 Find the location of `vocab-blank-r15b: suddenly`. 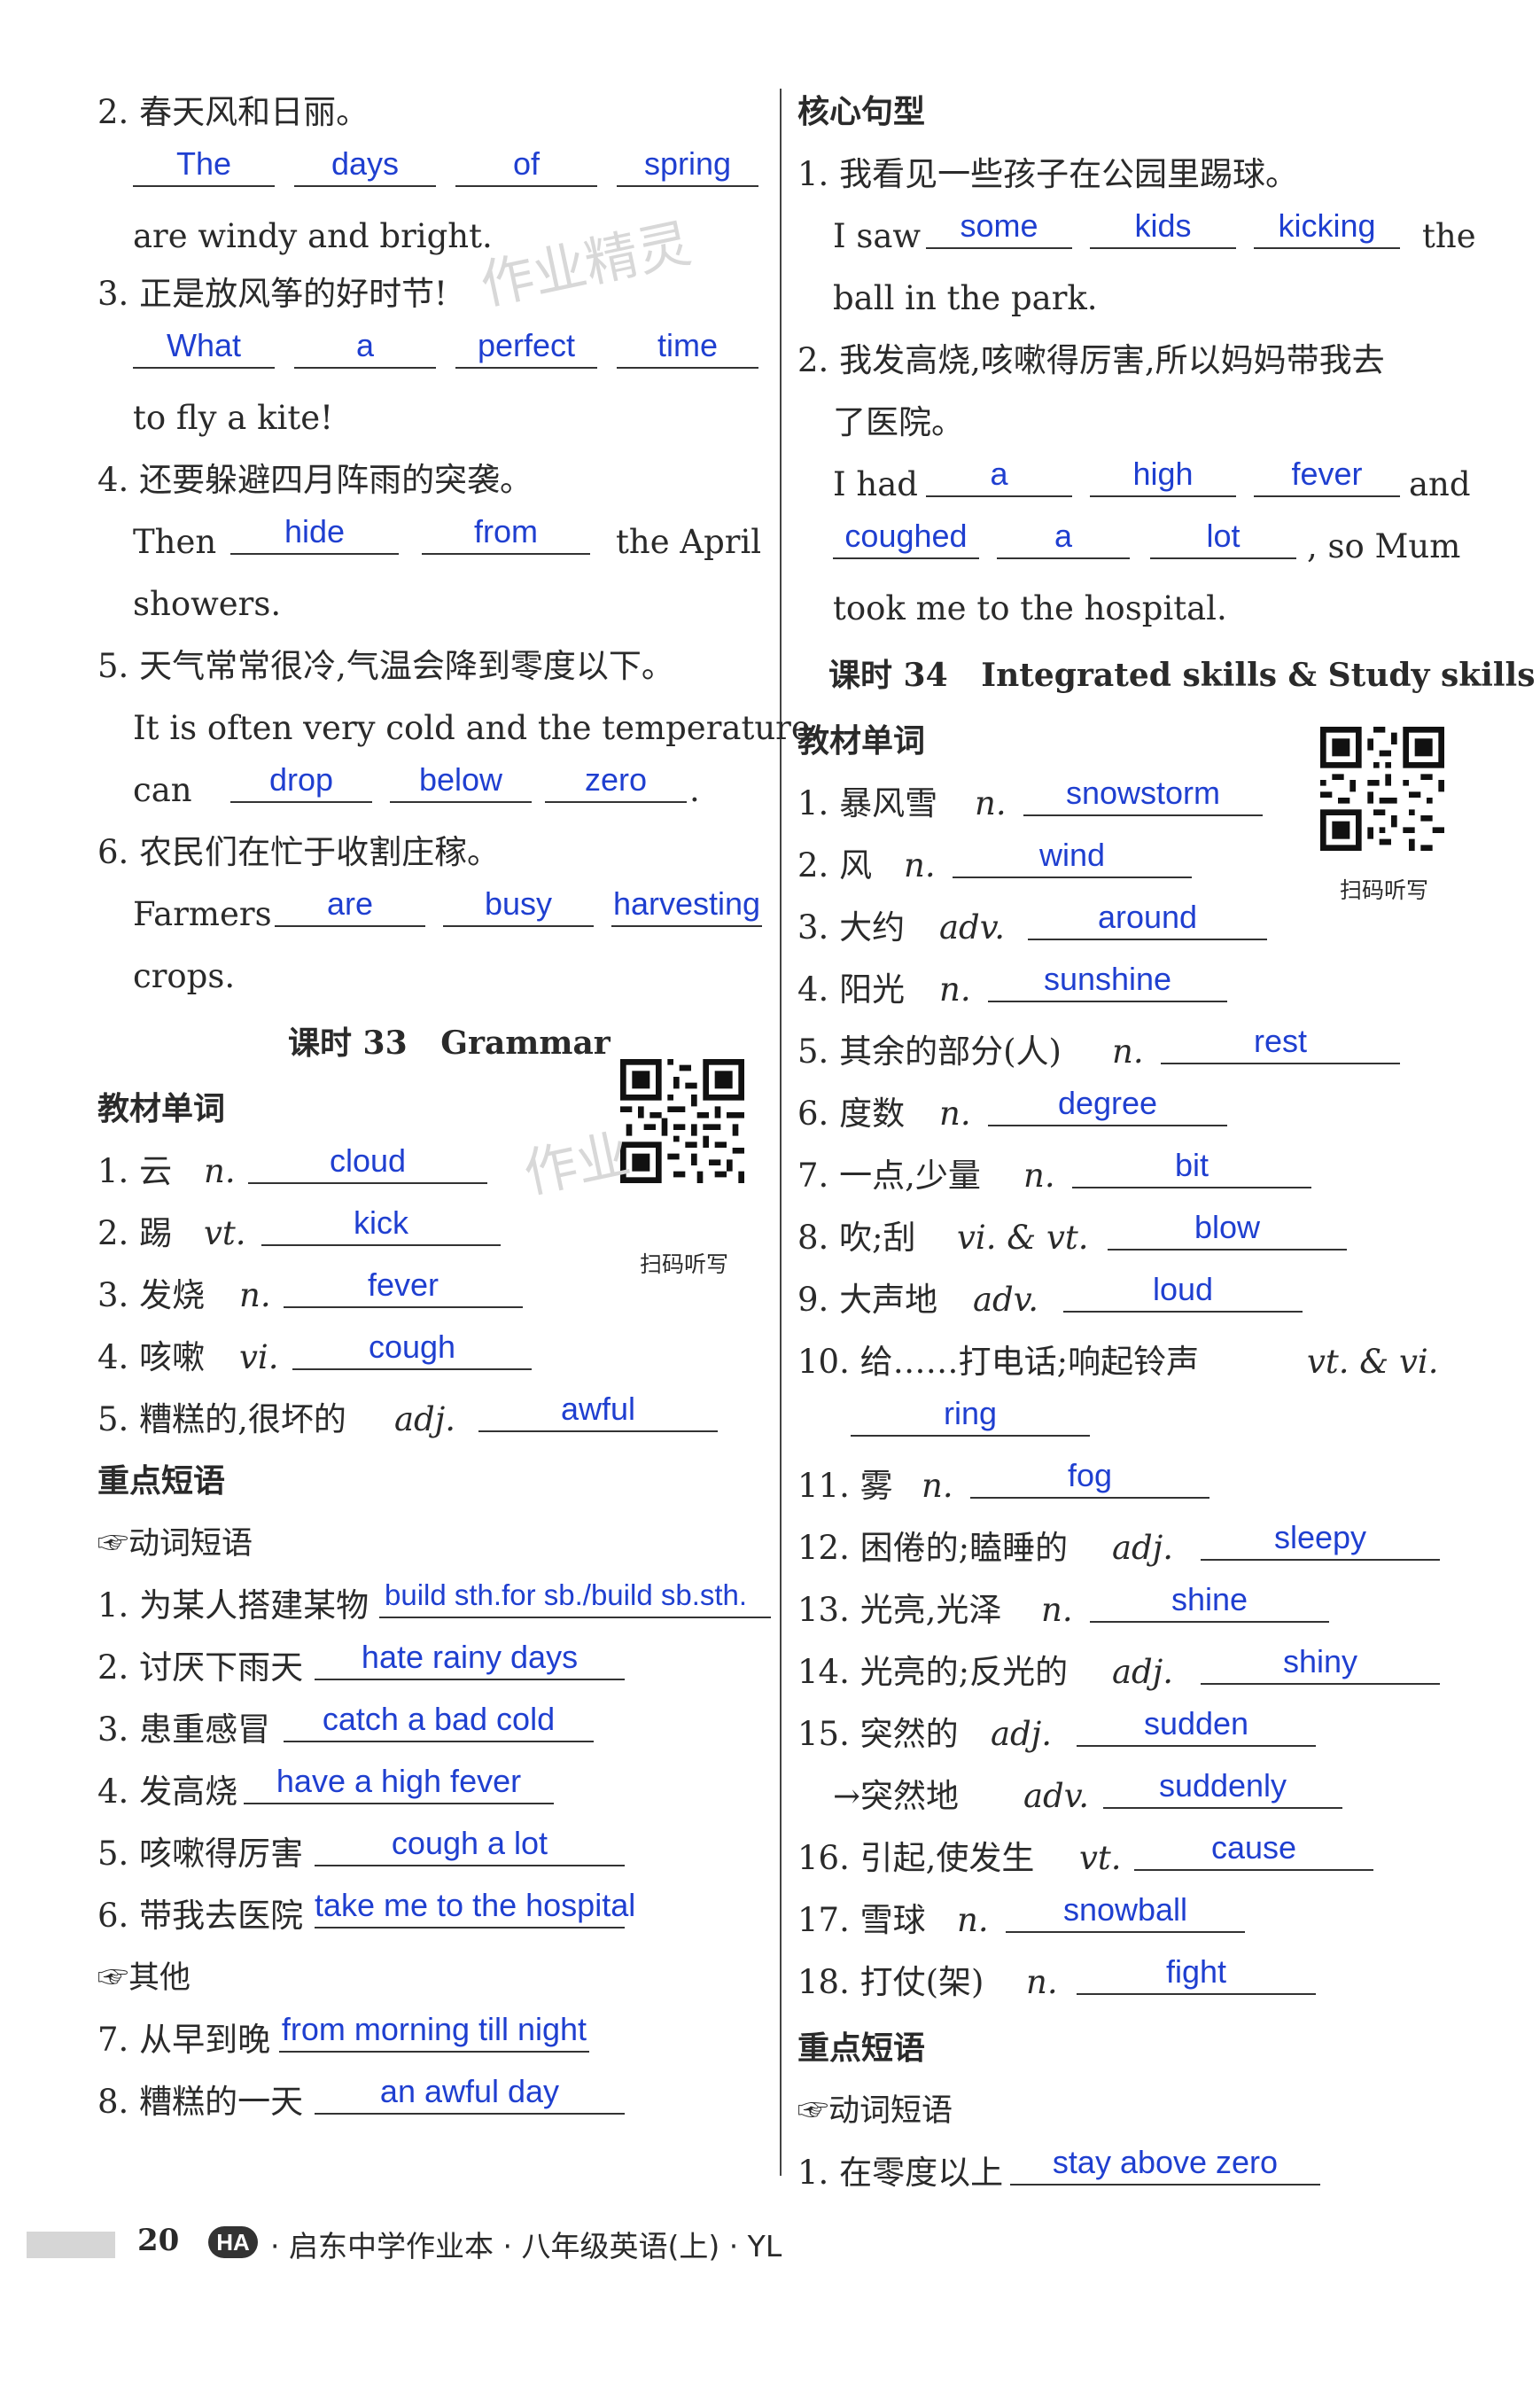

vocab-blank-r15b: suddenly is located at coordinates (1222, 1788).